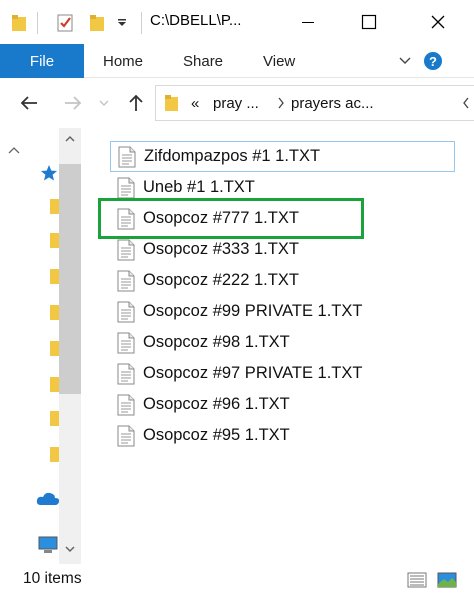 This screenshot has width=474, height=596. I want to click on tab-home: Home, so click(123, 61).